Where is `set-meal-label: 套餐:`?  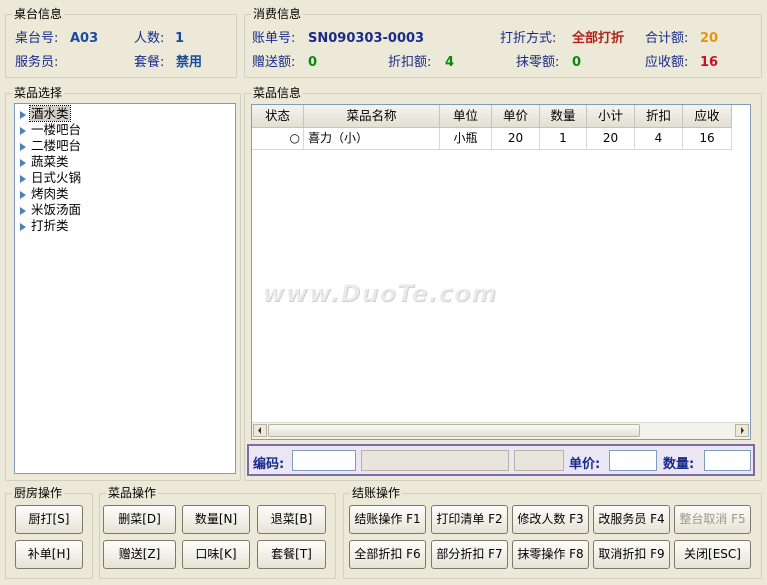
set-meal-label: 套餐: is located at coordinates (149, 62).